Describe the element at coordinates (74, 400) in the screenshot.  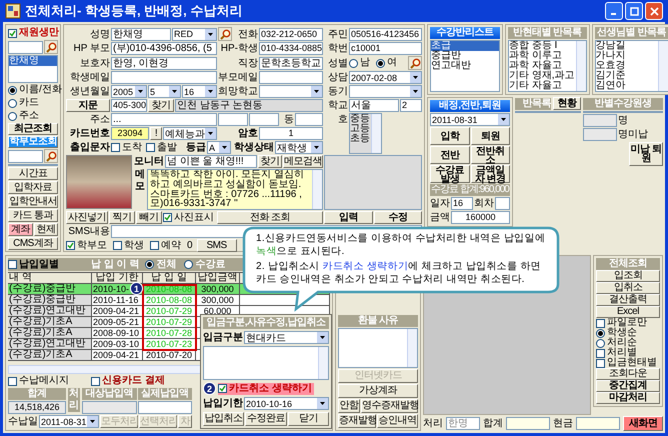
I see `field-label: 처리` at that location.